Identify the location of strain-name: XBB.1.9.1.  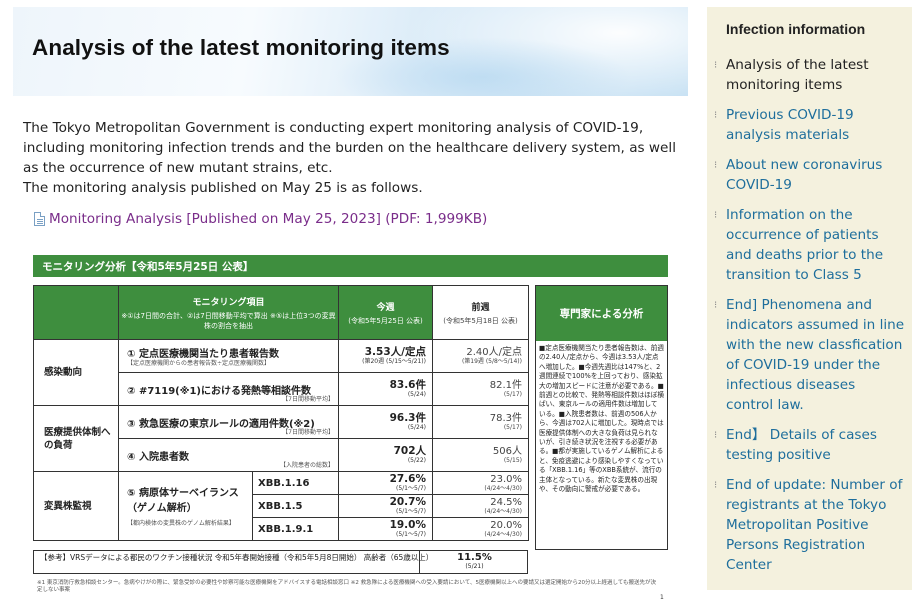
(295, 529).